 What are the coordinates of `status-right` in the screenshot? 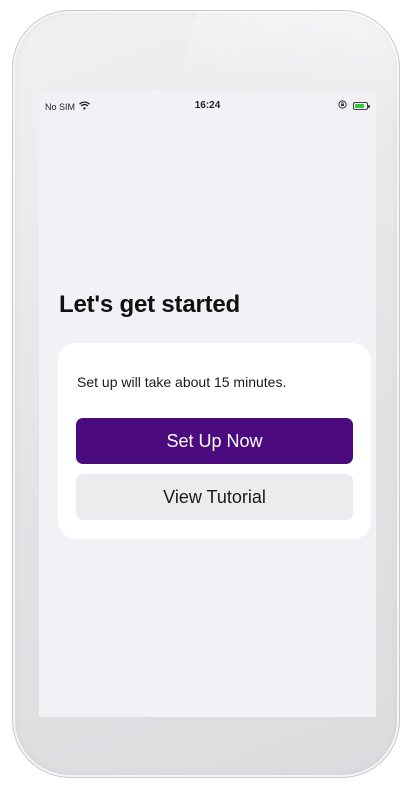 It's located at (354, 105).